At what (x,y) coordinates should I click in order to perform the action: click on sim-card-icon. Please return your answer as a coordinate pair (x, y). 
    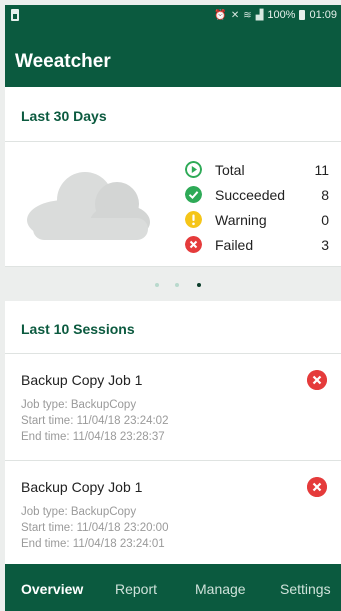
    Looking at the image, I should click on (15, 15).